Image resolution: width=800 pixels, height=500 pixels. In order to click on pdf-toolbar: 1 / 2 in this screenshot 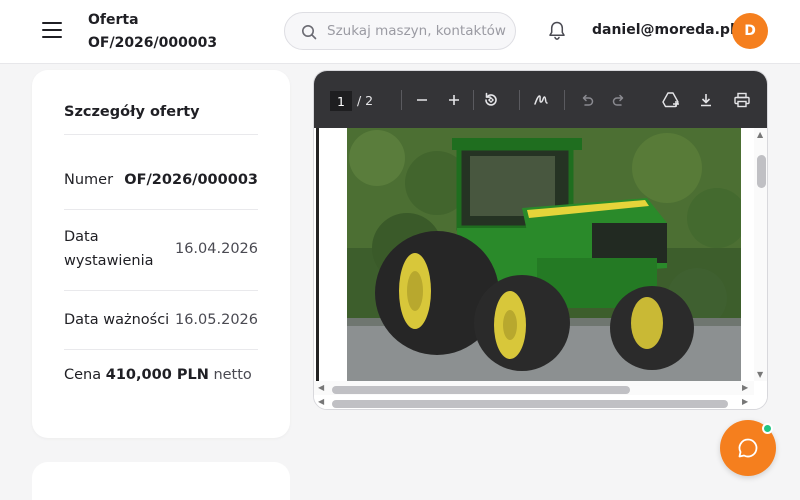, I will do `click(540, 99)`.